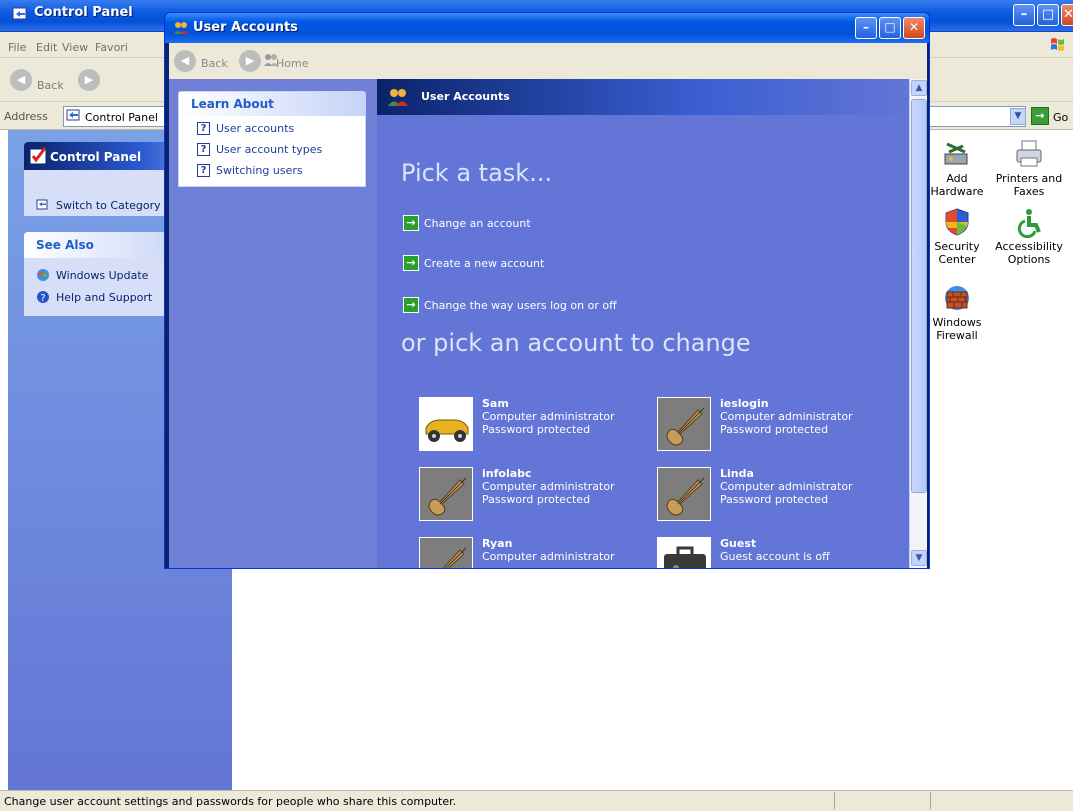 This screenshot has width=1073, height=811. What do you see at coordinates (957, 185) in the screenshot?
I see `add-hardware-label: Add Hardware` at bounding box center [957, 185].